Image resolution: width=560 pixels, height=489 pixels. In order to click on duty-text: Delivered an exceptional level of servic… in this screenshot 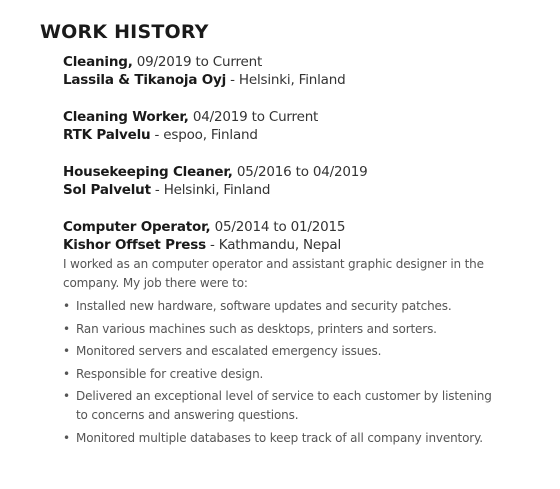, I will do `click(284, 405)`.